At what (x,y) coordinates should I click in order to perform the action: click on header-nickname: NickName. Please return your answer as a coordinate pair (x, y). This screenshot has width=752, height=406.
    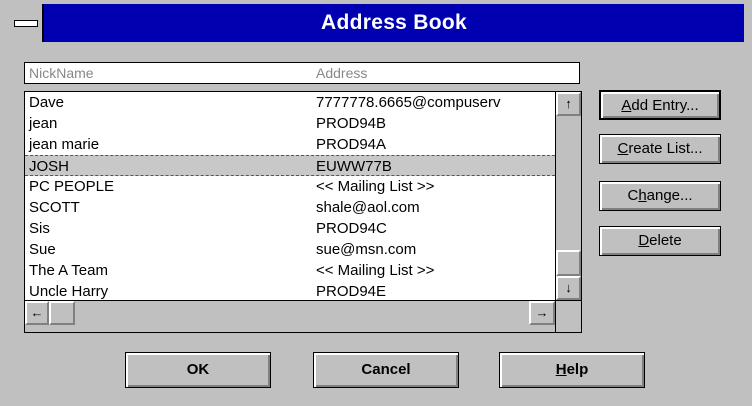
    Looking at the image, I should click on (61, 73).